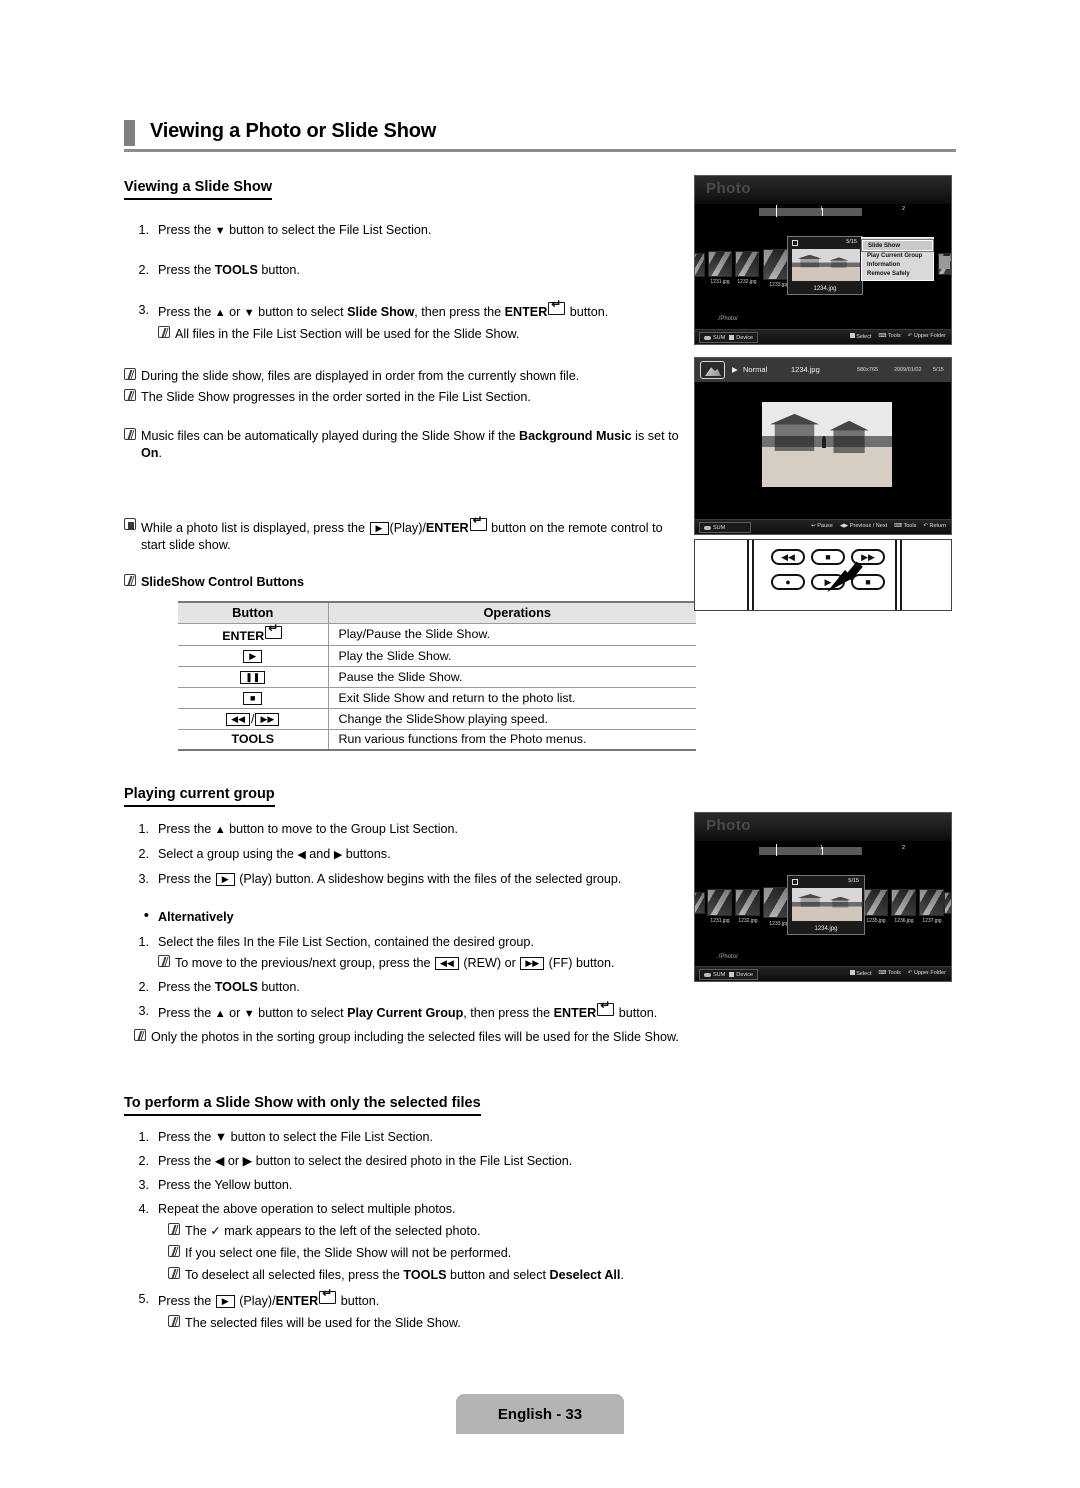 The image size is (1080, 1488). Describe the element at coordinates (143, 879) in the screenshot. I see `step-number: 3.` at that location.